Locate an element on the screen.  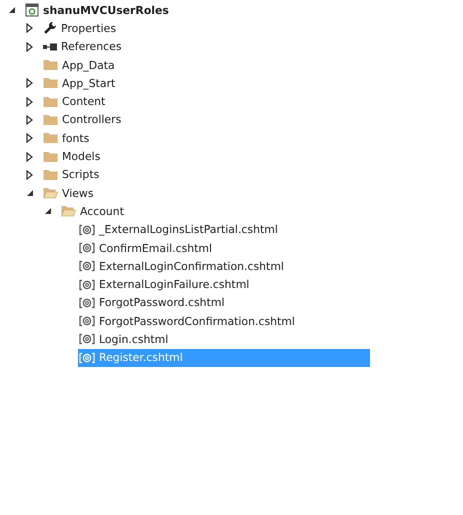
tree-item: ConfirmEmail.cshtml is located at coordinates (224, 248).